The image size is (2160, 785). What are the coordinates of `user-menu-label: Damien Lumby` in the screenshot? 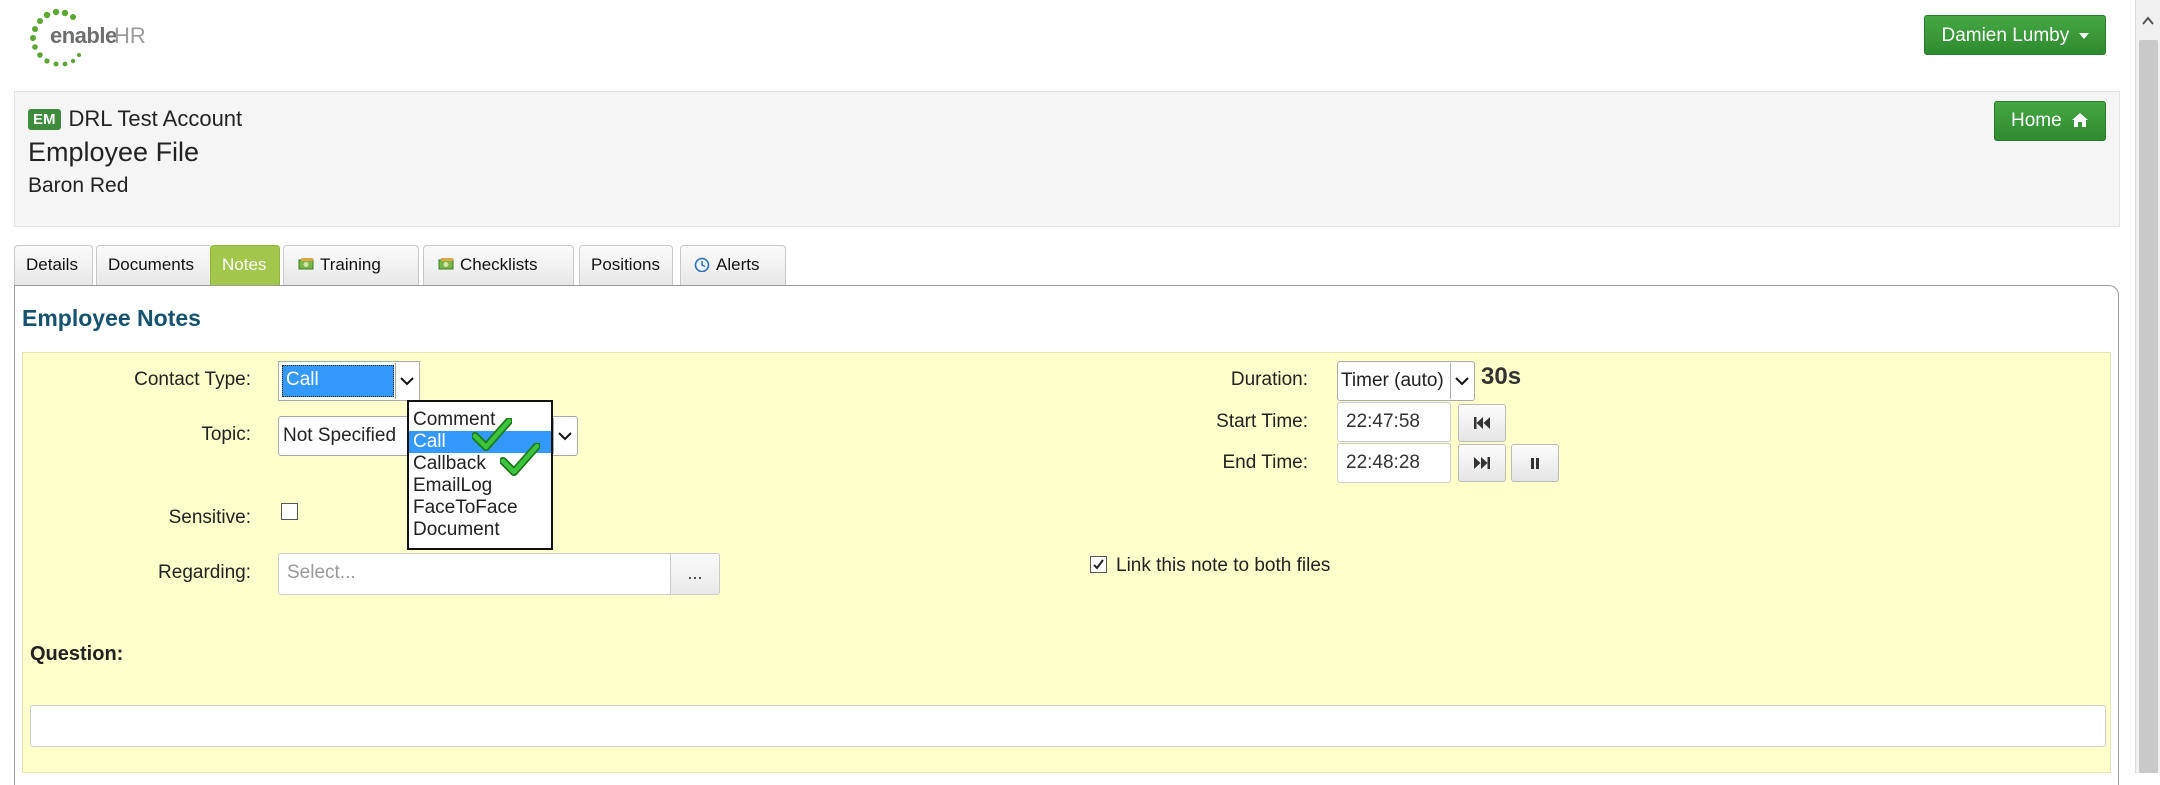 It's located at (2005, 35).